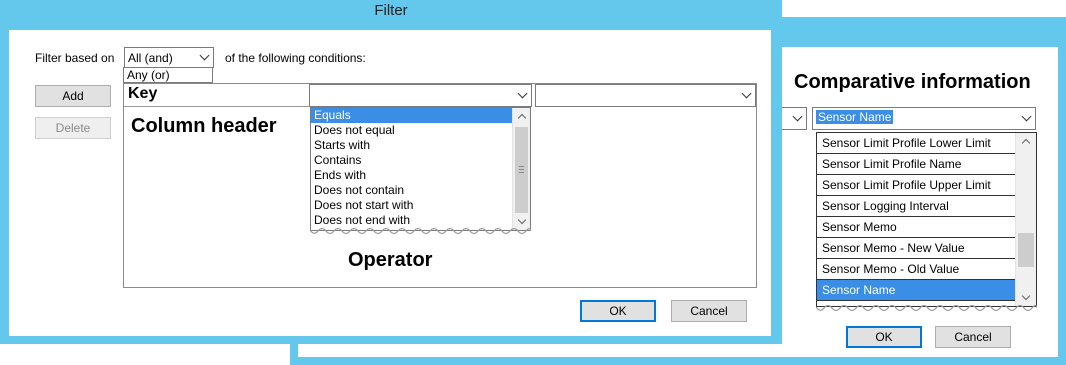 Image resolution: width=1066 pixels, height=365 pixels. I want to click on window-title: Filter, so click(391, 10).